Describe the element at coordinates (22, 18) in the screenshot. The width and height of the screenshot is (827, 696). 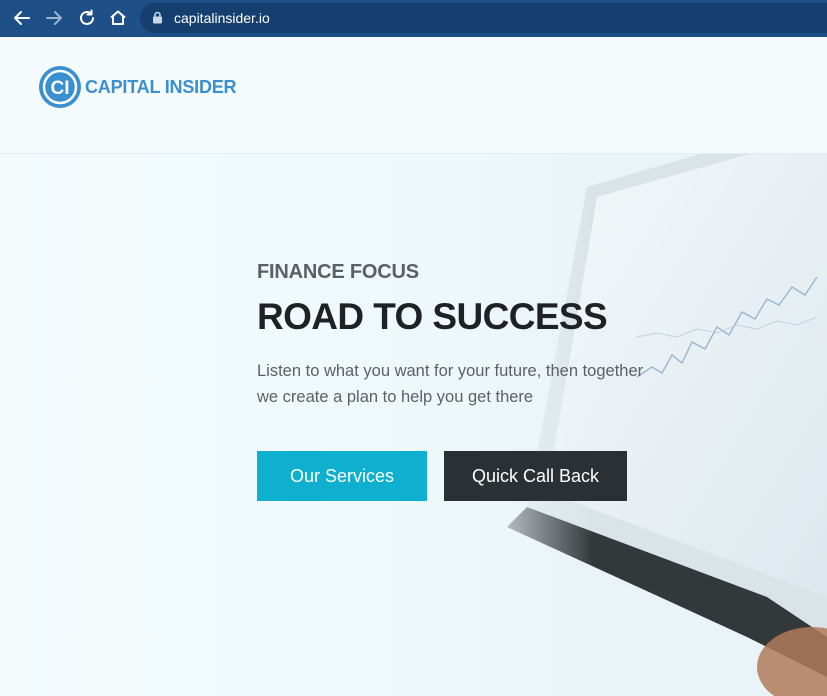
I see `back-icon` at that location.